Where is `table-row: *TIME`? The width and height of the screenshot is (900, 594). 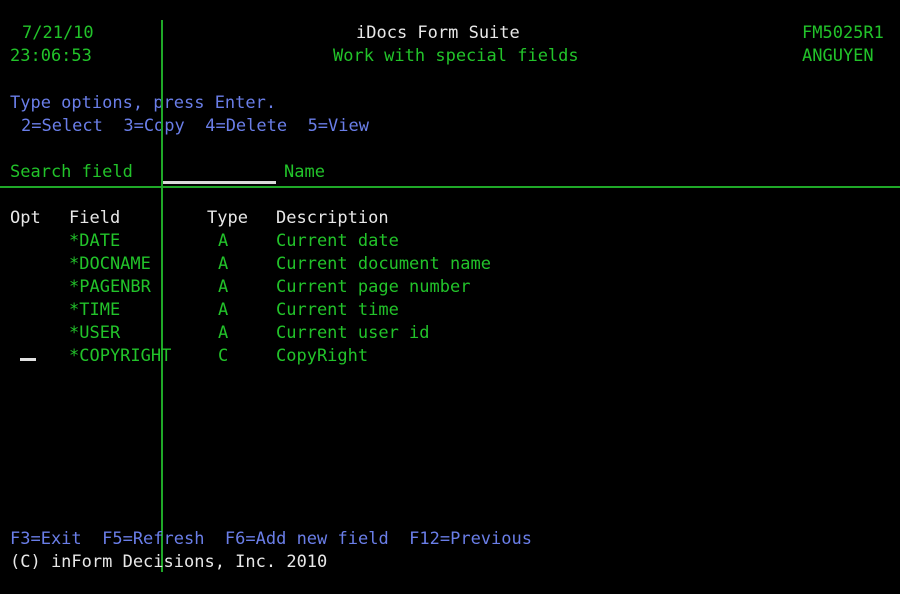
table-row: *TIME is located at coordinates (95, 310).